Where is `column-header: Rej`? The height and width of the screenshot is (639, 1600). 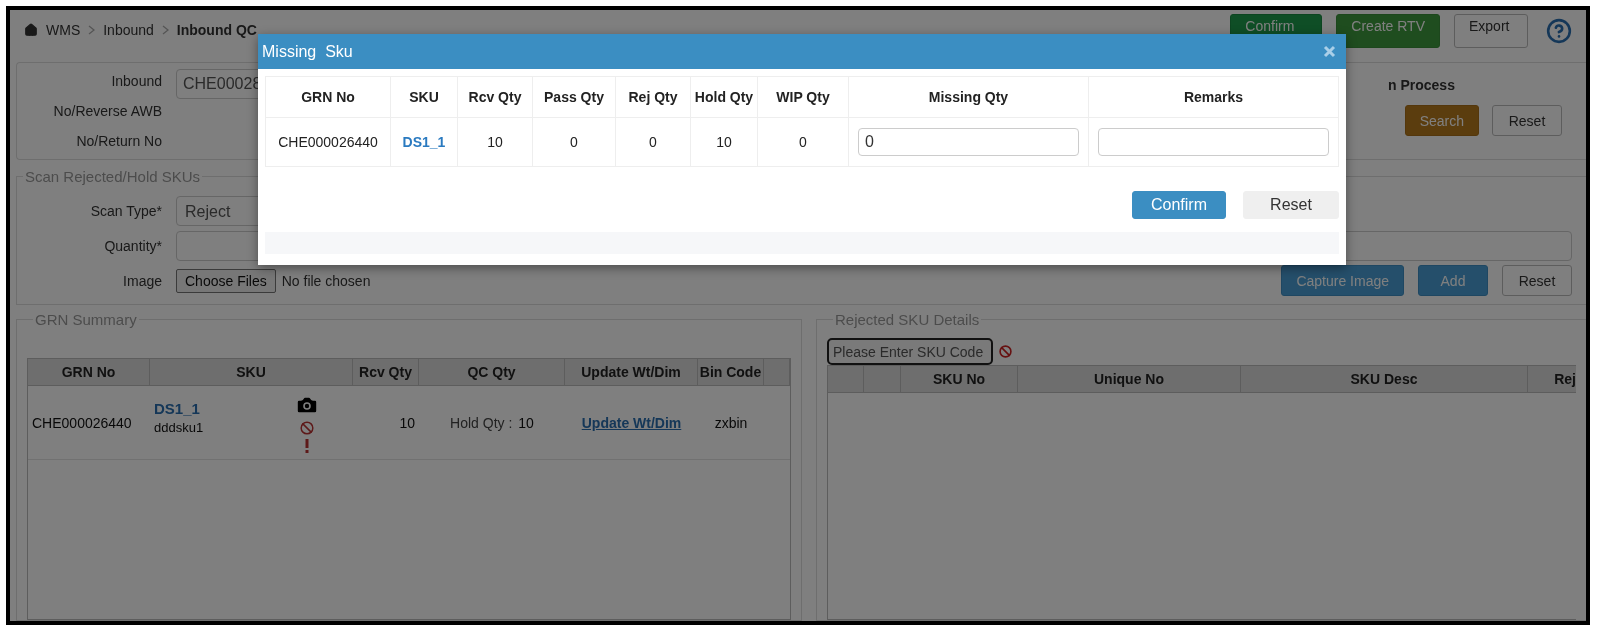 column-header: Rej is located at coordinates (1552, 379).